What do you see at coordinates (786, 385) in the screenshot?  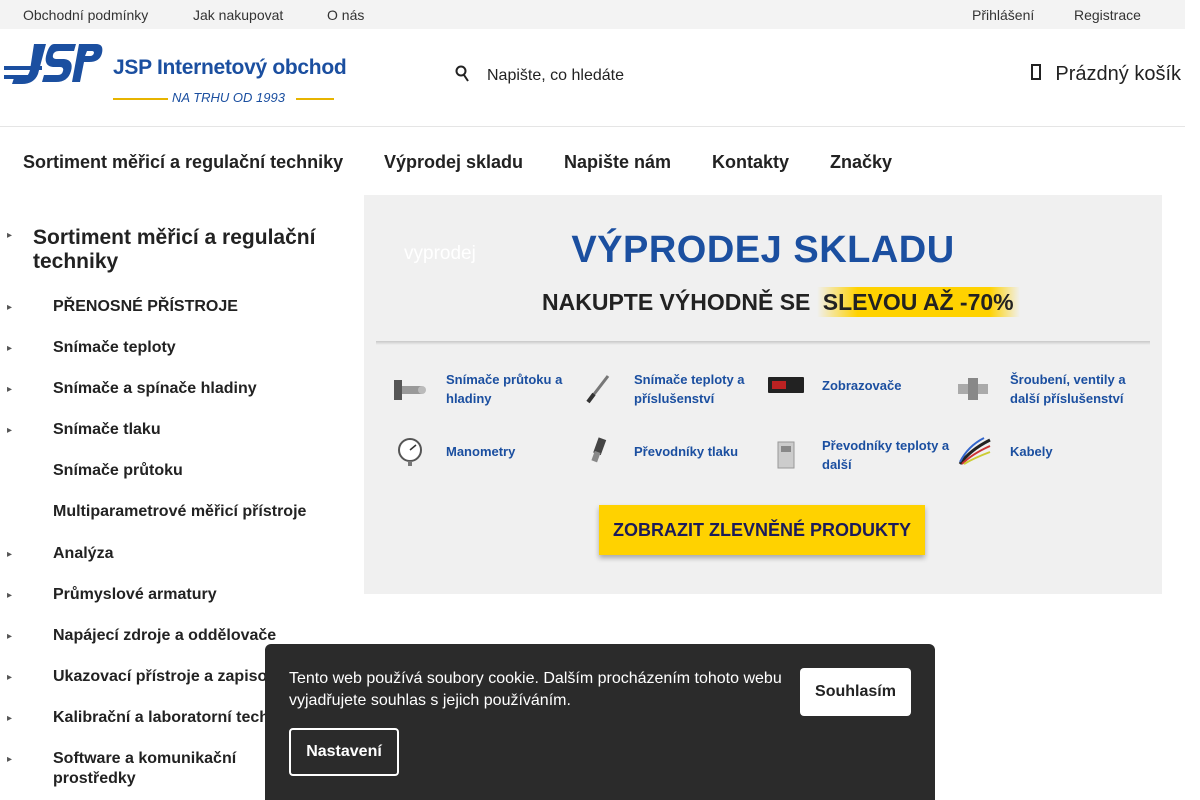 I see `display-unit-icon` at bounding box center [786, 385].